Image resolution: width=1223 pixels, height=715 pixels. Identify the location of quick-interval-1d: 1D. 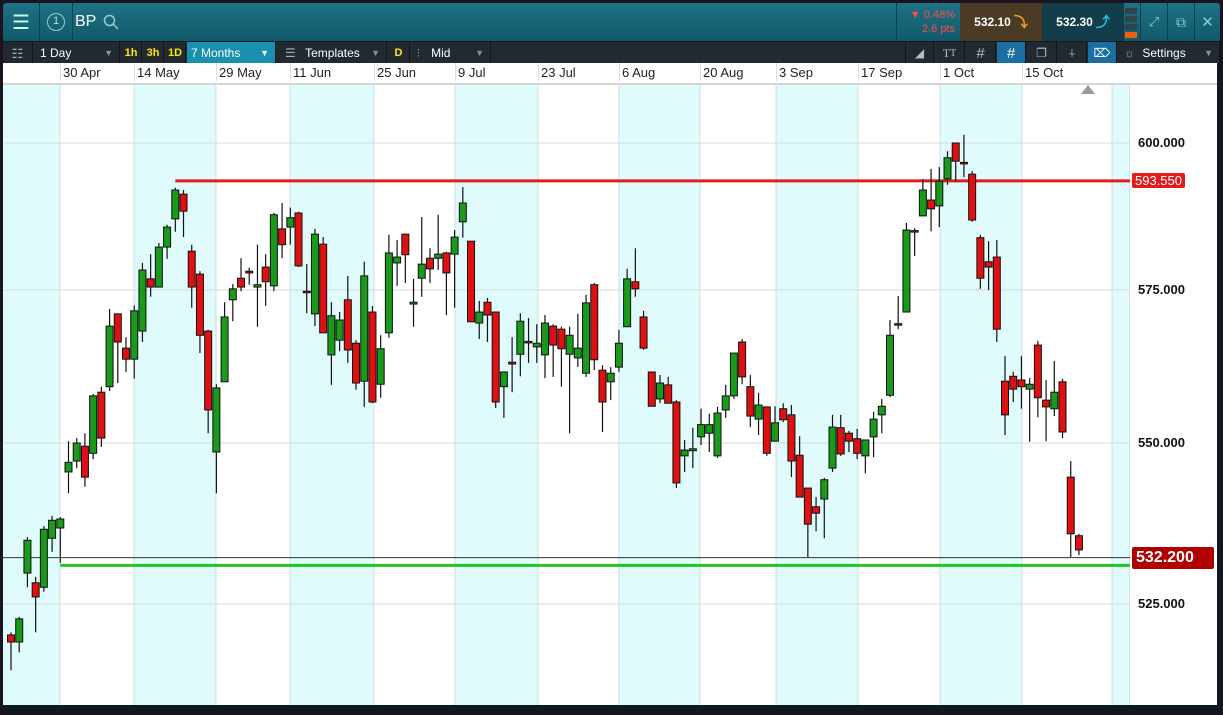
(175, 53).